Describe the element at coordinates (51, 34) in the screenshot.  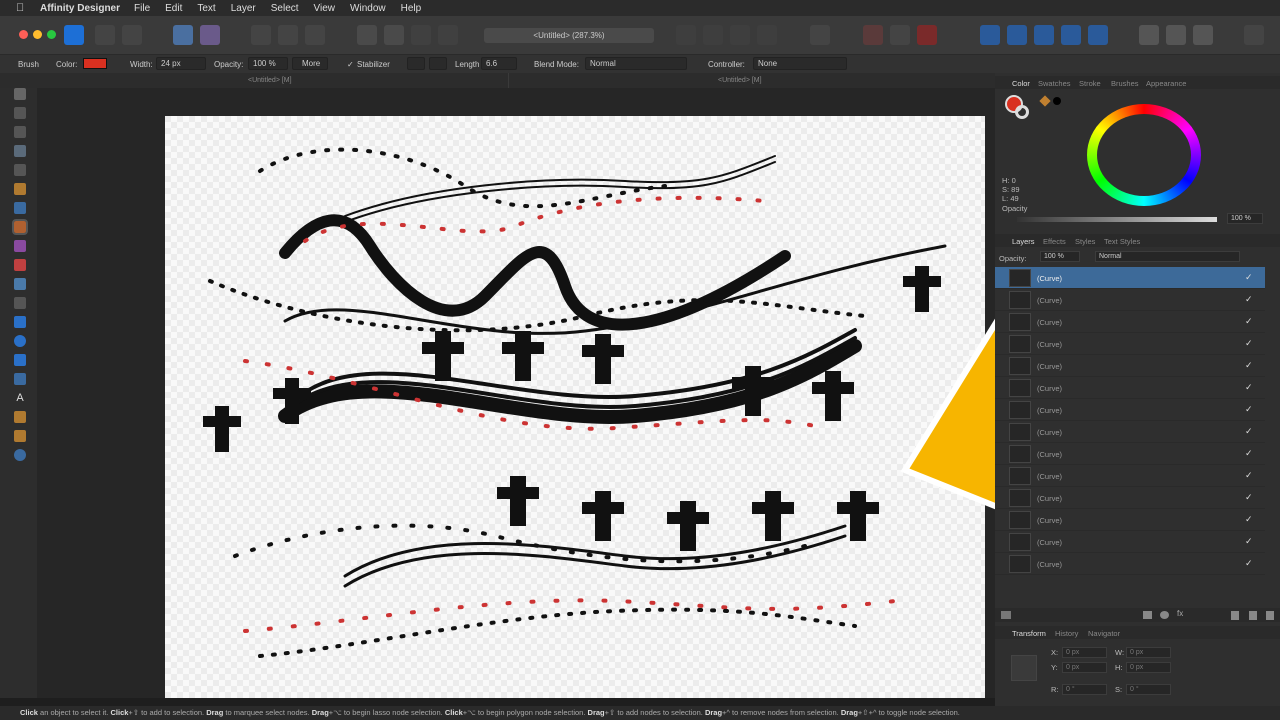
I see `zoom-window-button` at that location.